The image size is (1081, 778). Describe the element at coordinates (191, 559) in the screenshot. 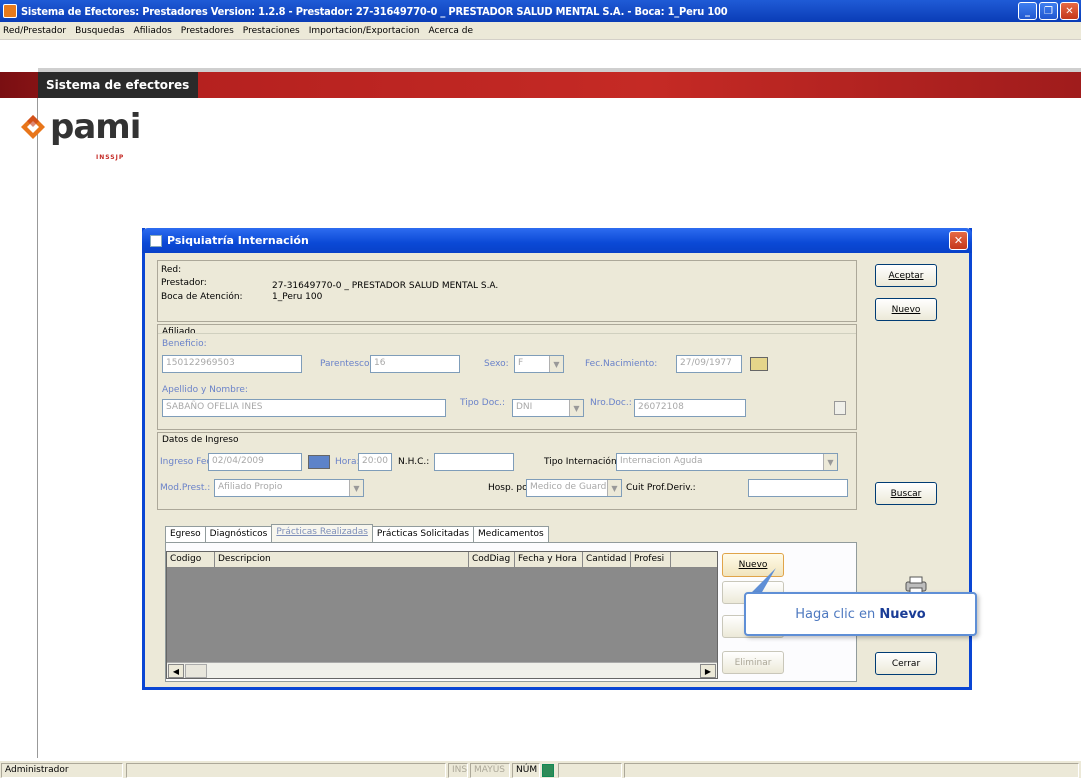

I see `col-codigo: Codigo` at that location.